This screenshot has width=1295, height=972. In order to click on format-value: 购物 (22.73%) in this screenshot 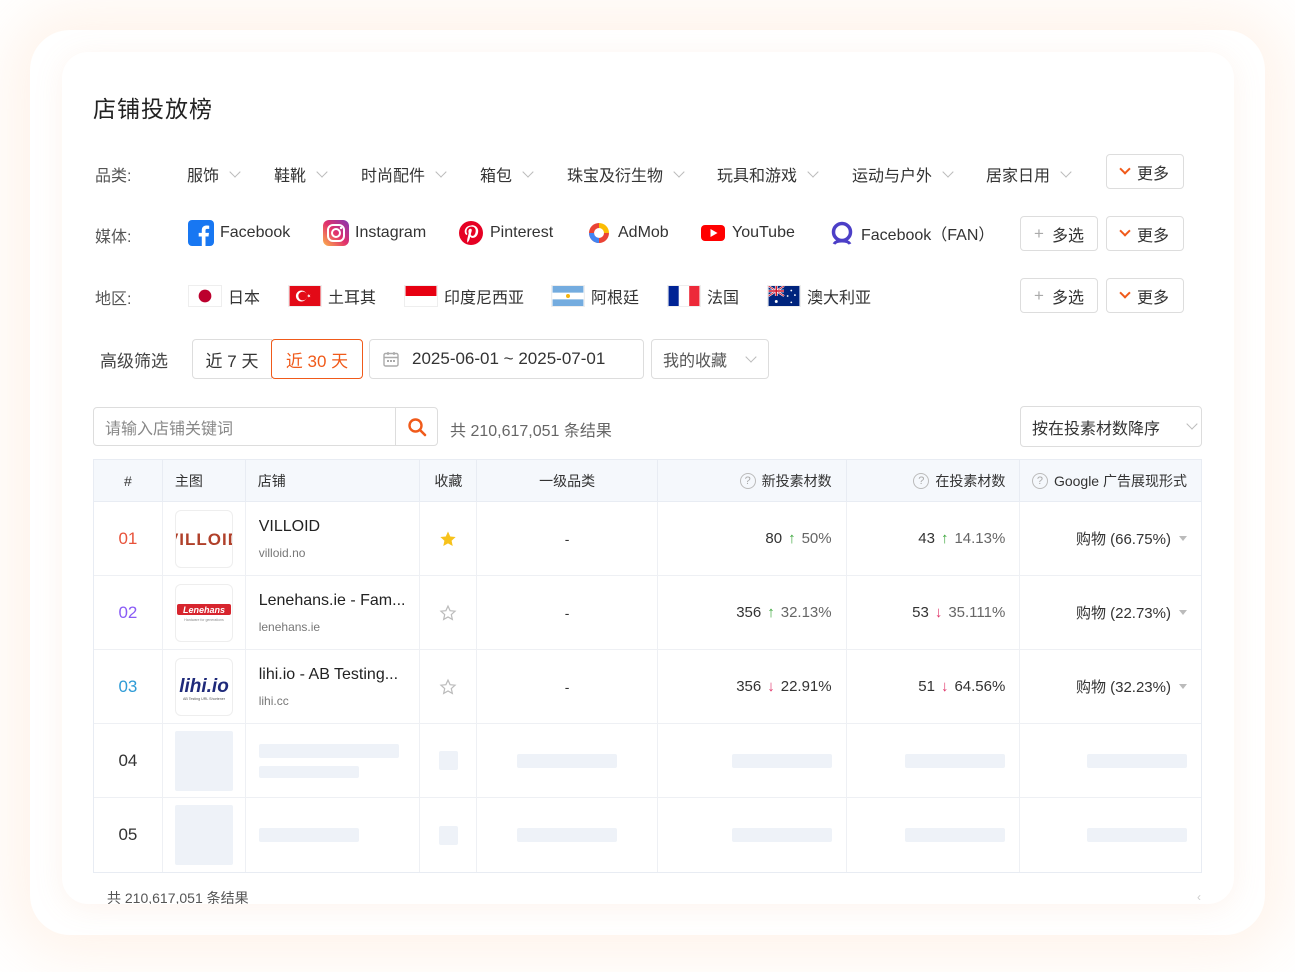, I will do `click(1123, 613)`.